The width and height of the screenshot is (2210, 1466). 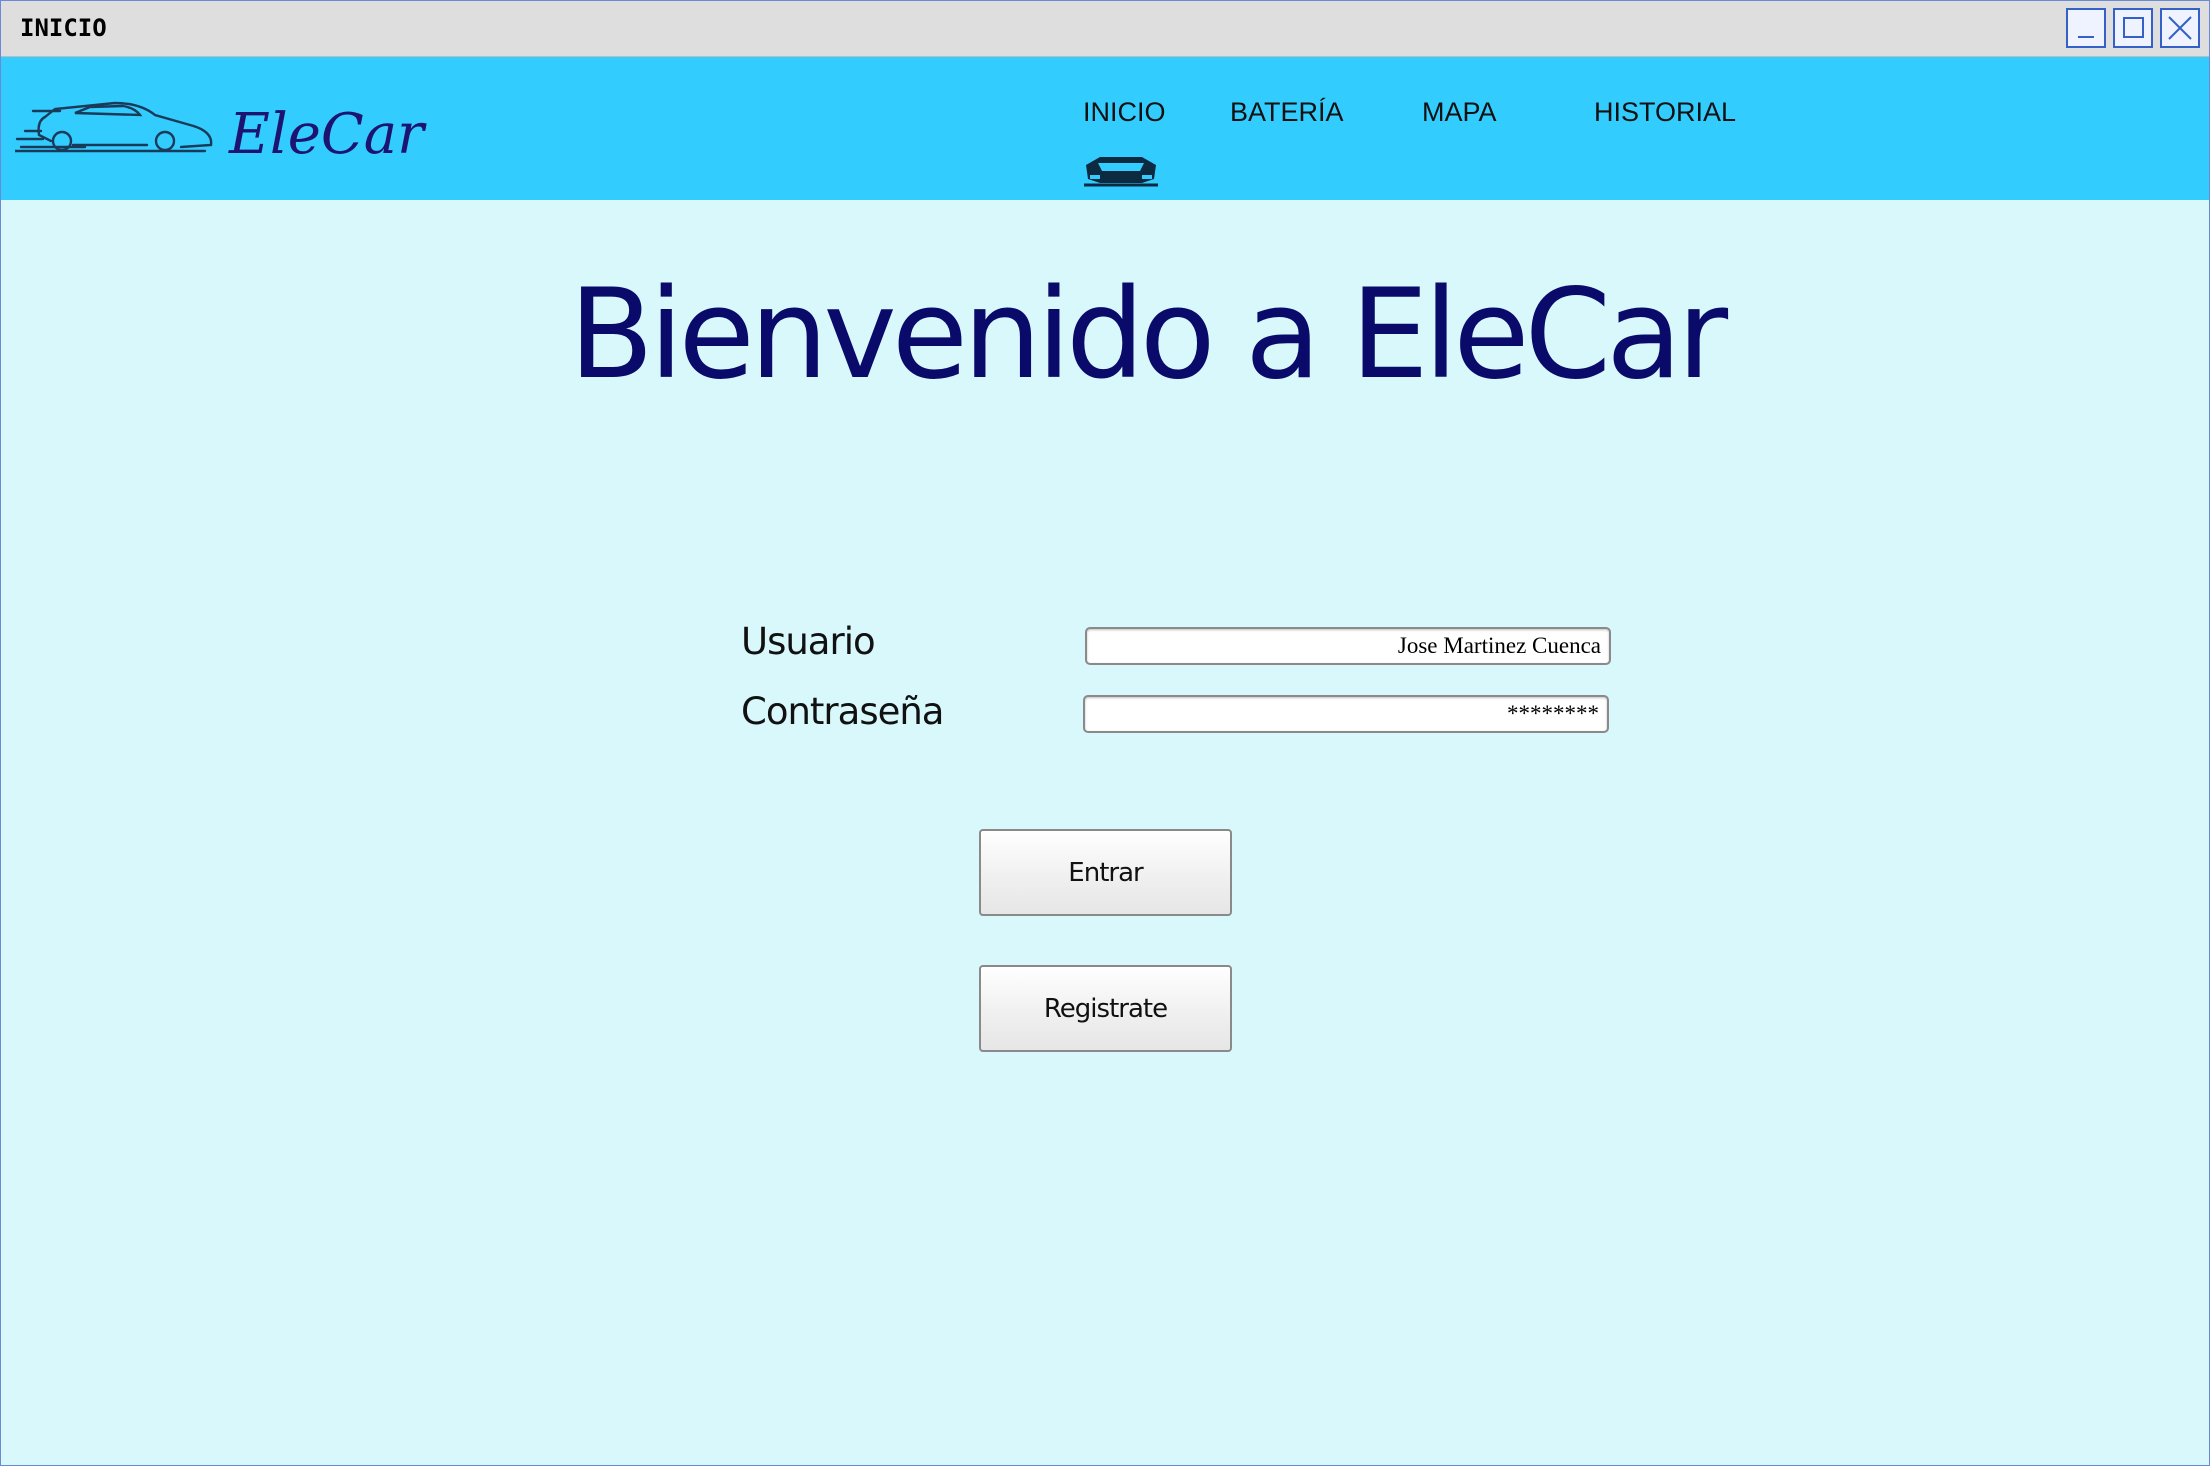 I want to click on register-button: Registrate, so click(x=1105, y=1008).